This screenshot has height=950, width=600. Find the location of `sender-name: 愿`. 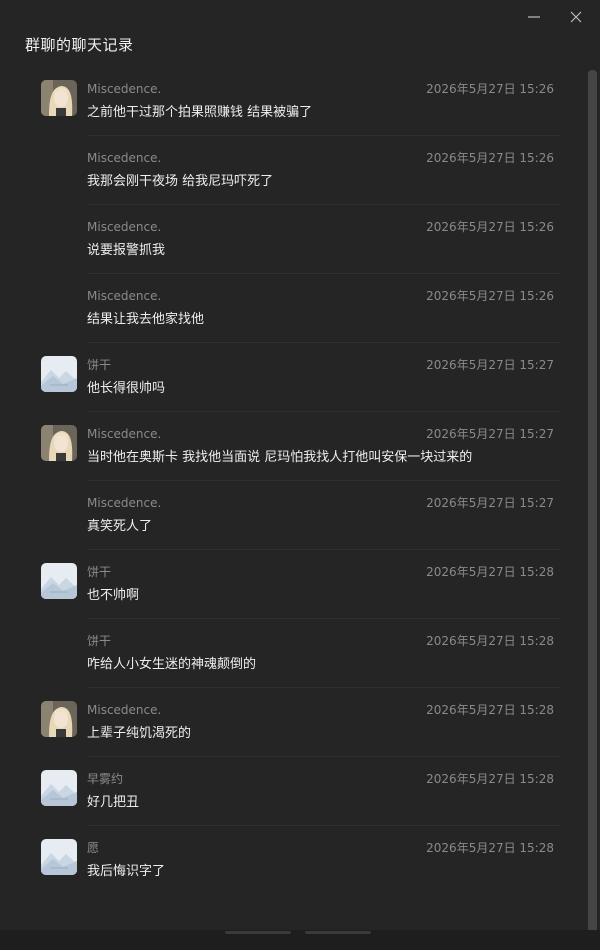

sender-name: 愿 is located at coordinates (93, 848).